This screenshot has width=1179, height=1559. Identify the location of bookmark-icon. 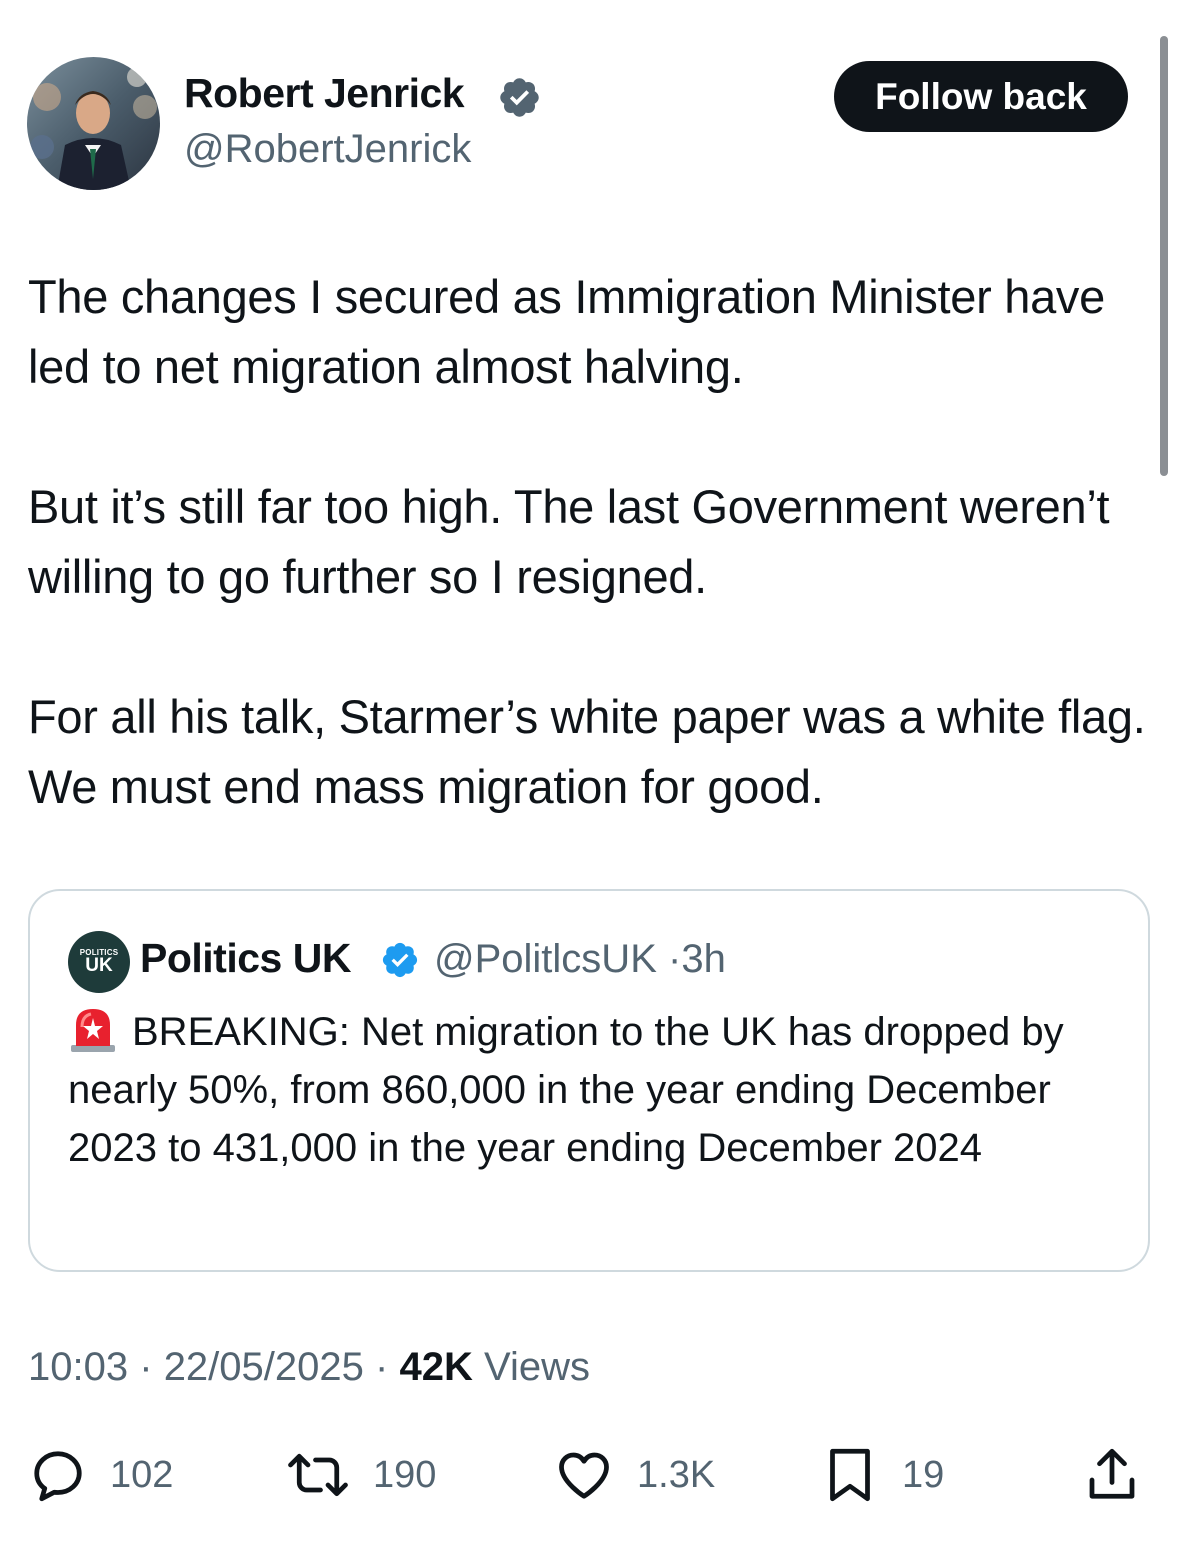
(850, 1475).